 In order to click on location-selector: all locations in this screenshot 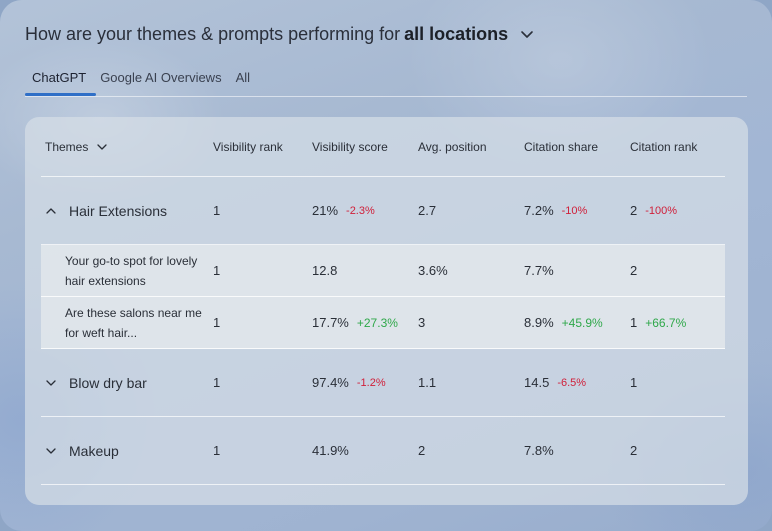, I will do `click(456, 34)`.